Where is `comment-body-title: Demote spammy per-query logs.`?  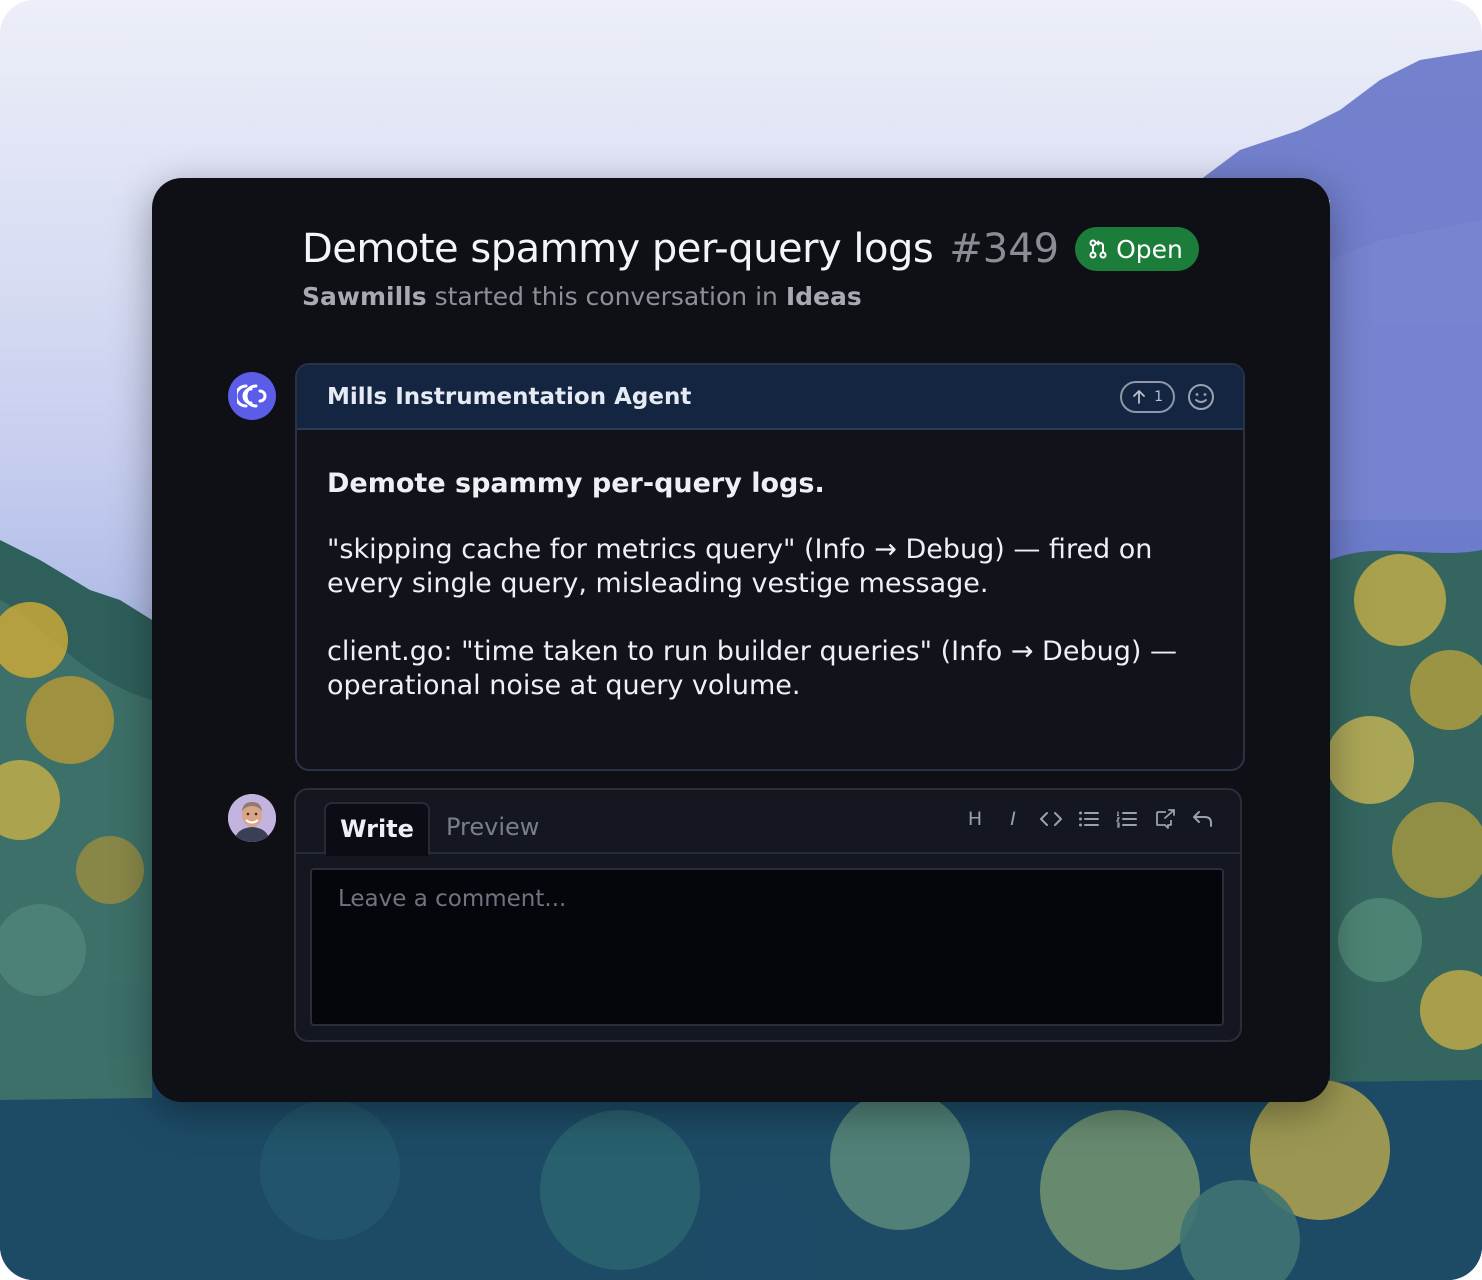 comment-body-title: Demote spammy per-query logs. is located at coordinates (576, 483).